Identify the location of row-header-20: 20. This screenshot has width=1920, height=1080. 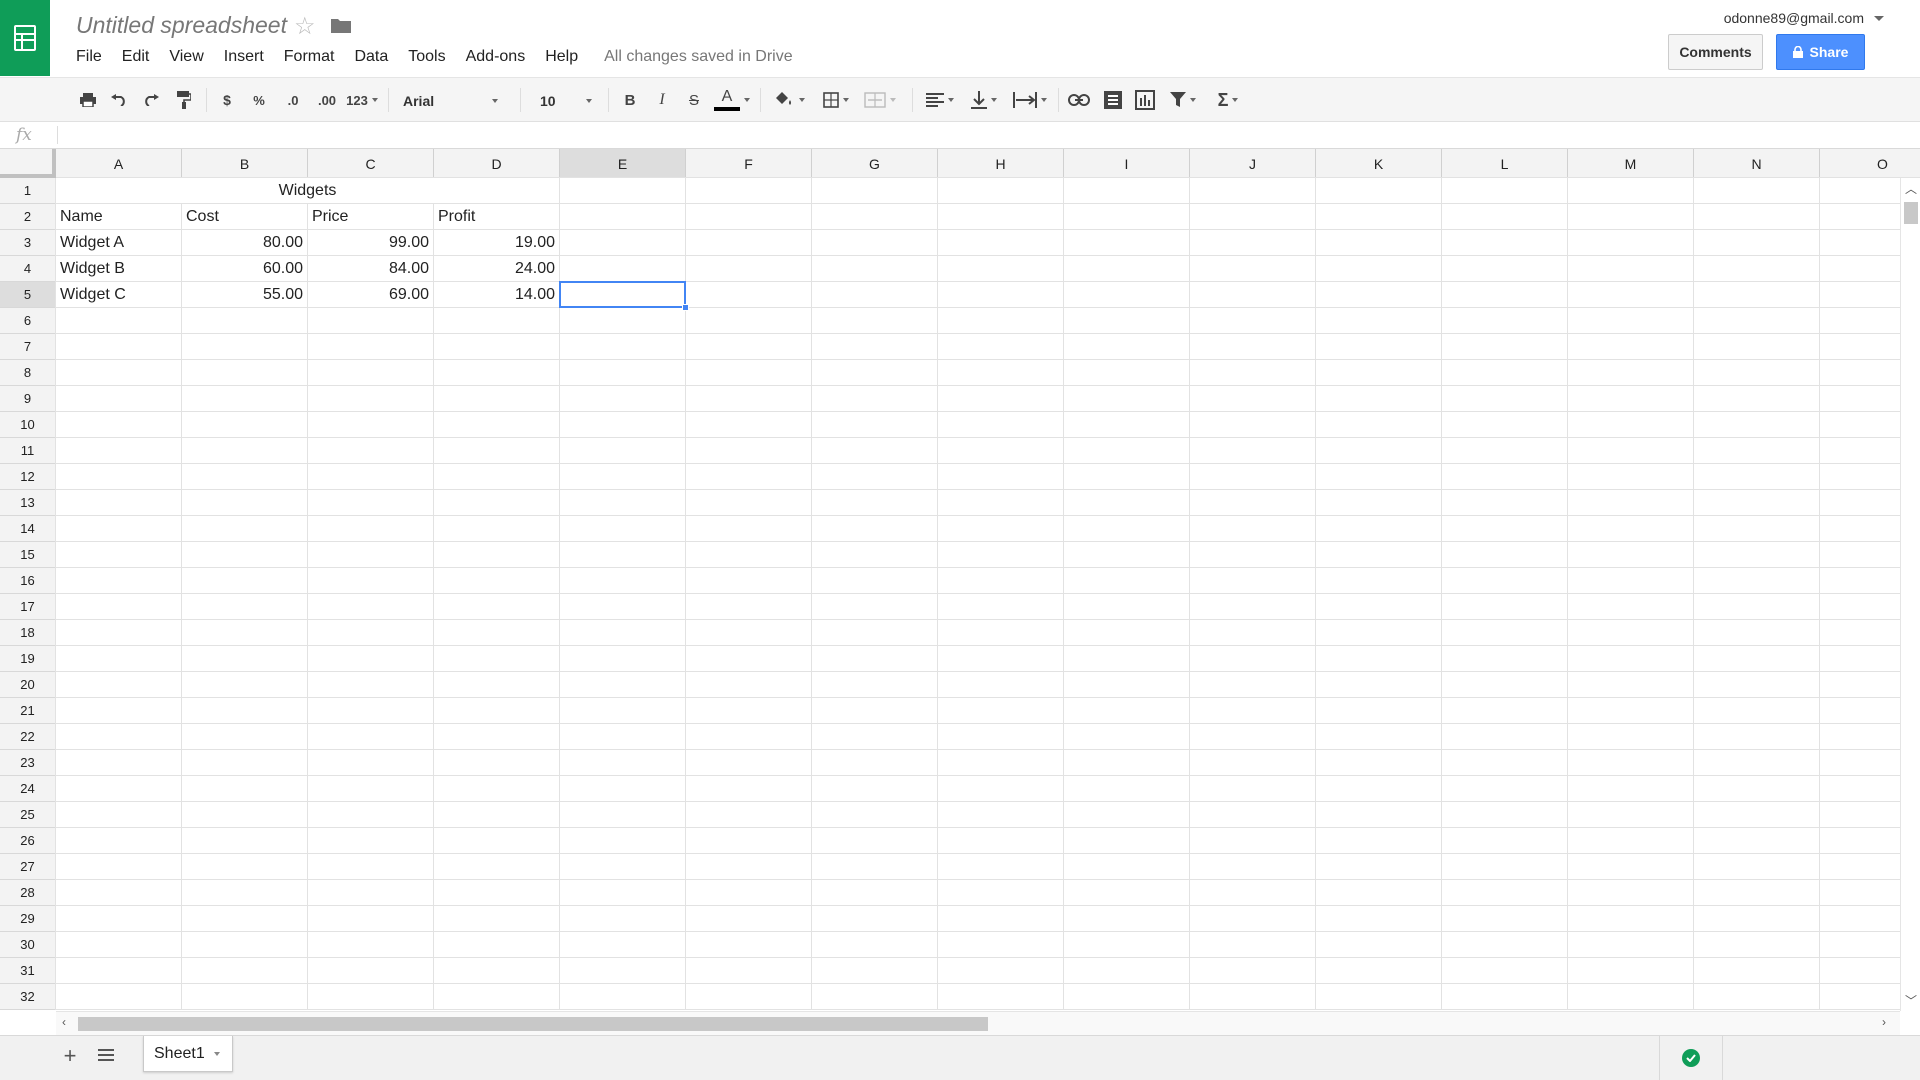
(28, 685).